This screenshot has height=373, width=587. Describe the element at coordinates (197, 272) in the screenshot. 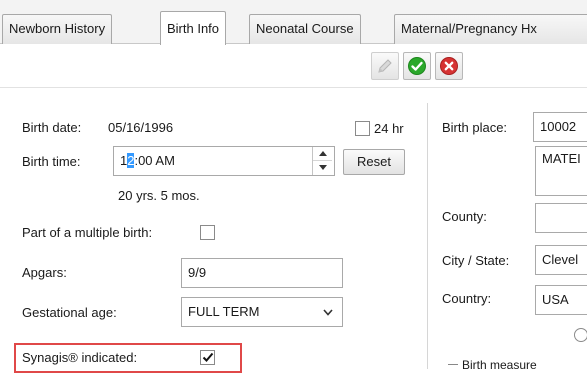

I see `apgars-value: 9/9` at that location.